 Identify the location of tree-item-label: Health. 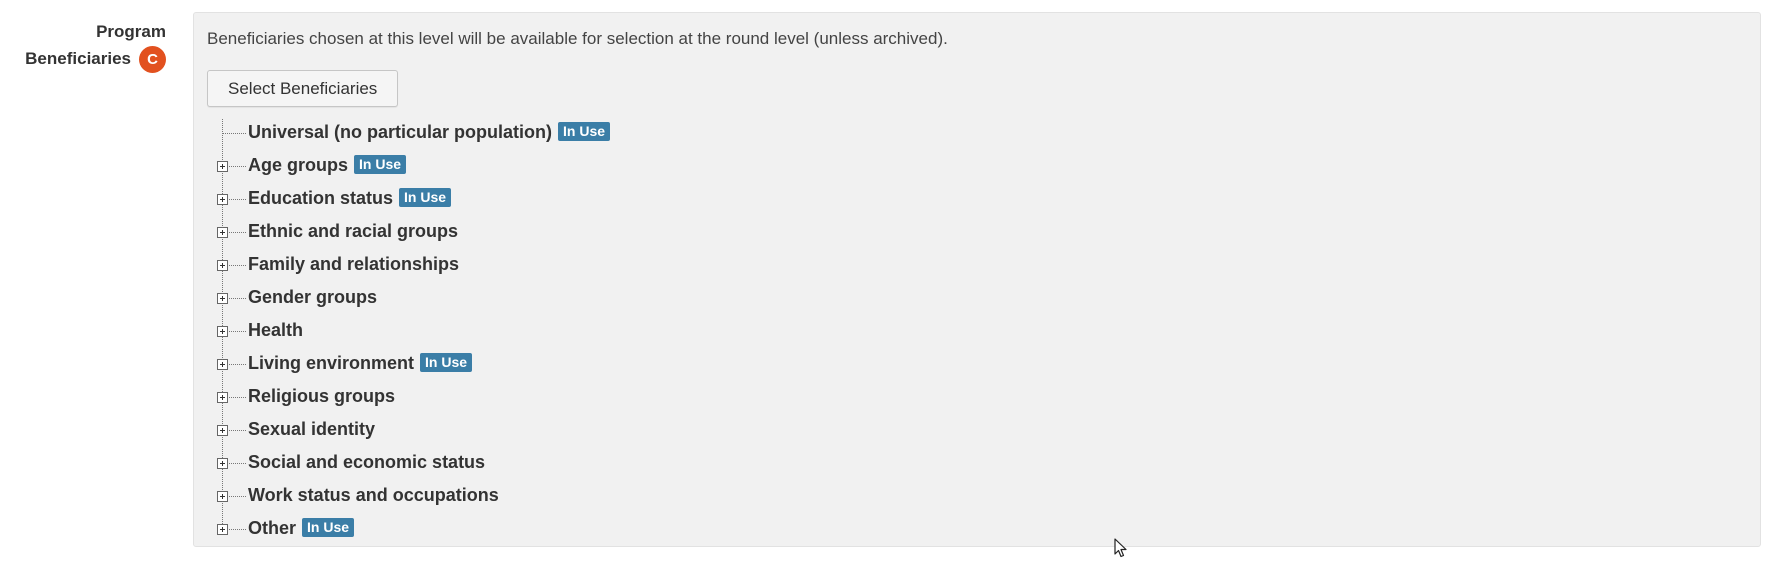
(275, 330).